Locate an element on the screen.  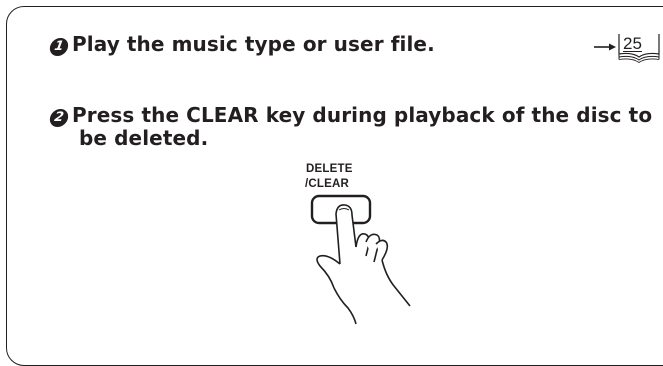
step-1-text: Play the music type or user file. is located at coordinates (253, 44).